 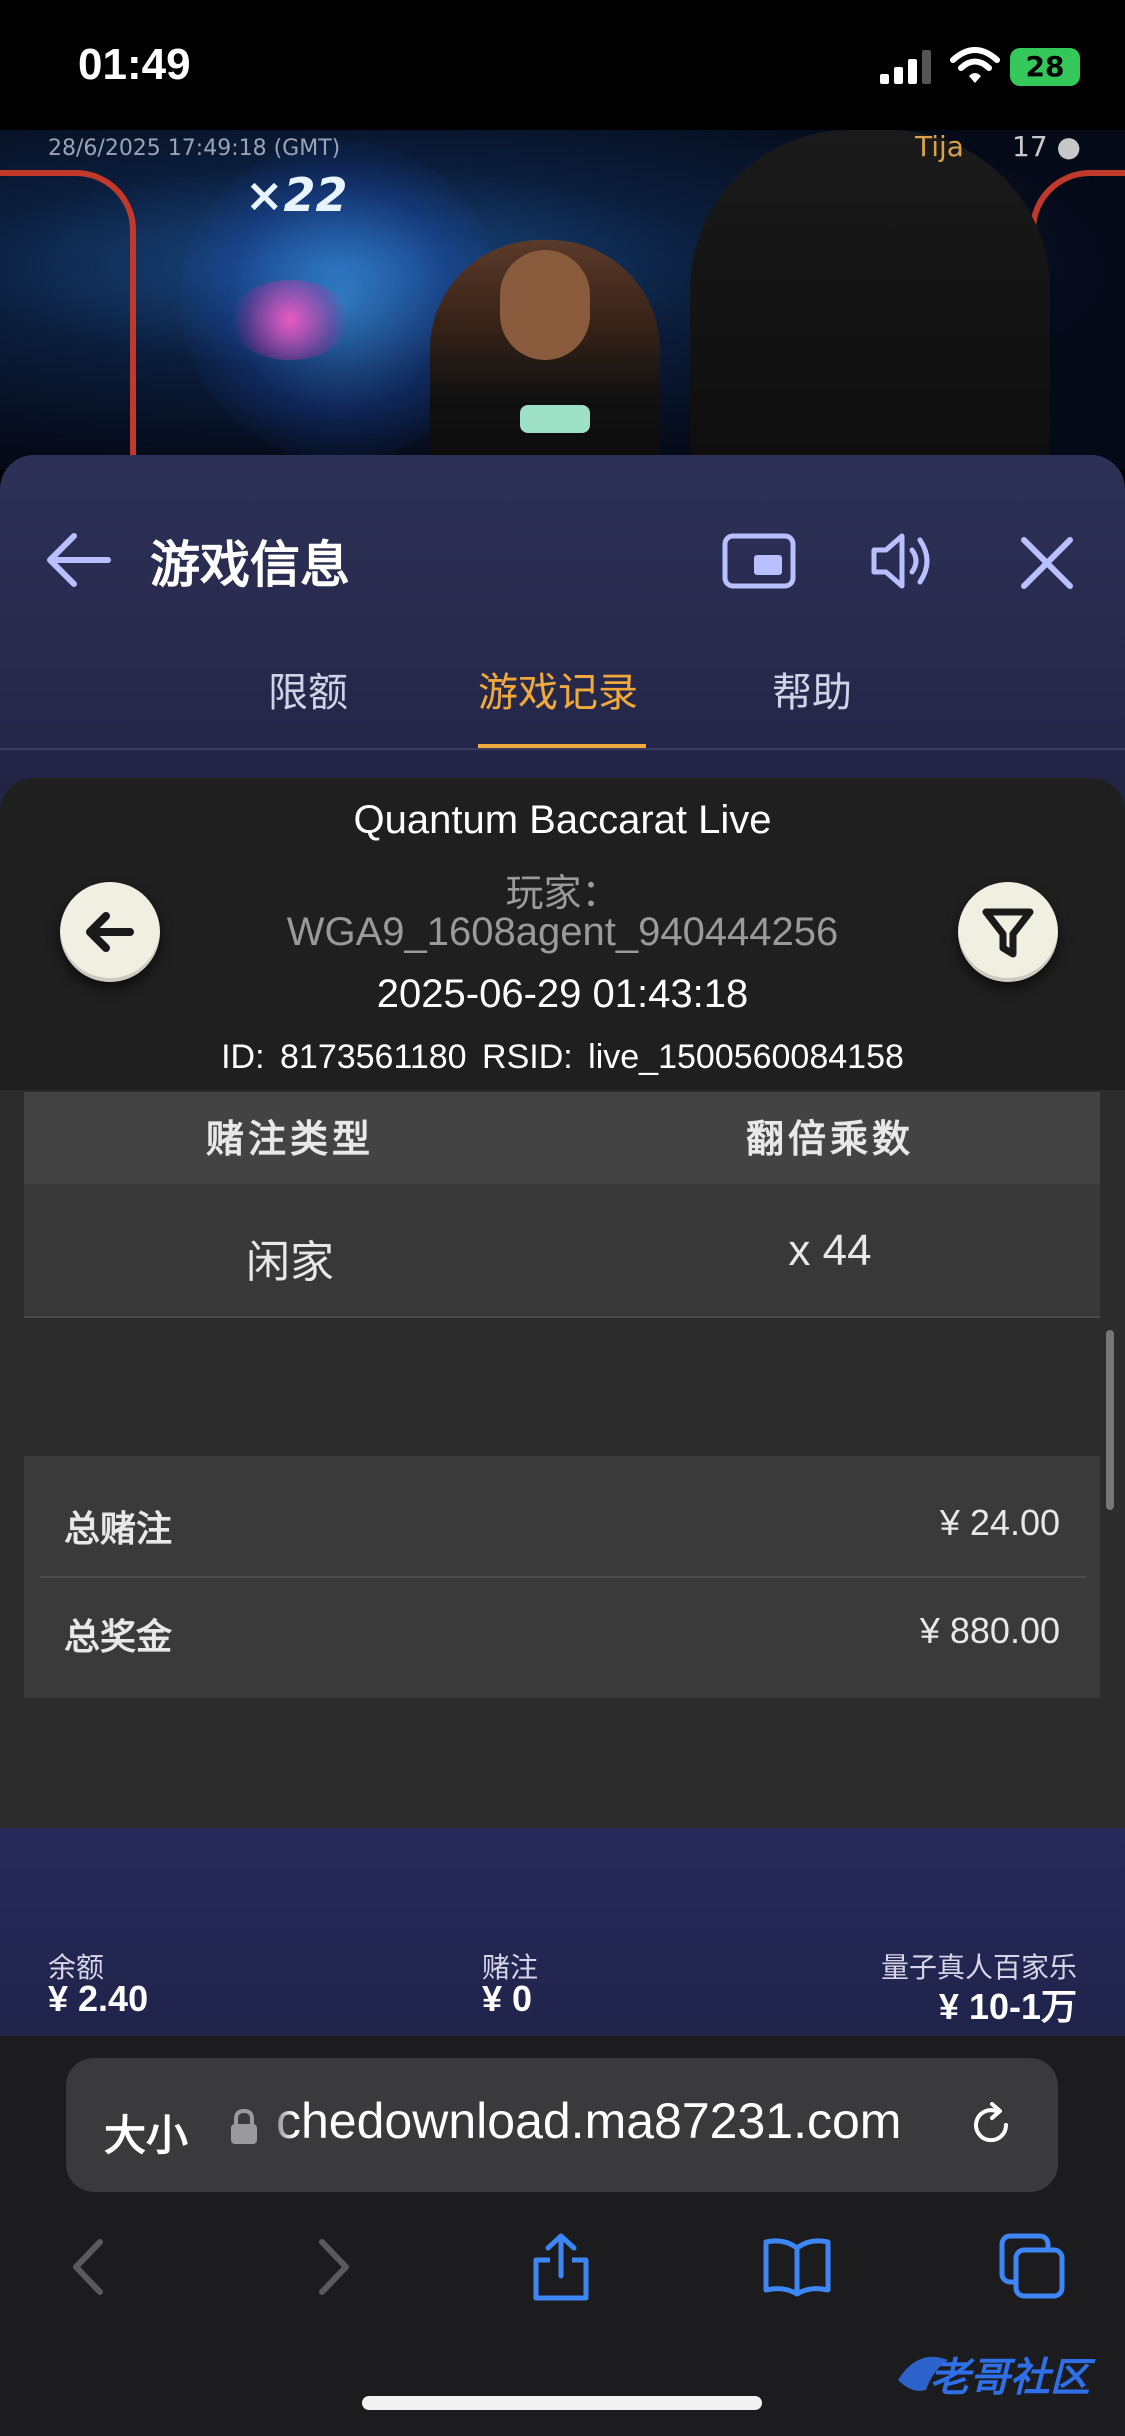 I want to click on reload-icon, so click(x=991, y=2125).